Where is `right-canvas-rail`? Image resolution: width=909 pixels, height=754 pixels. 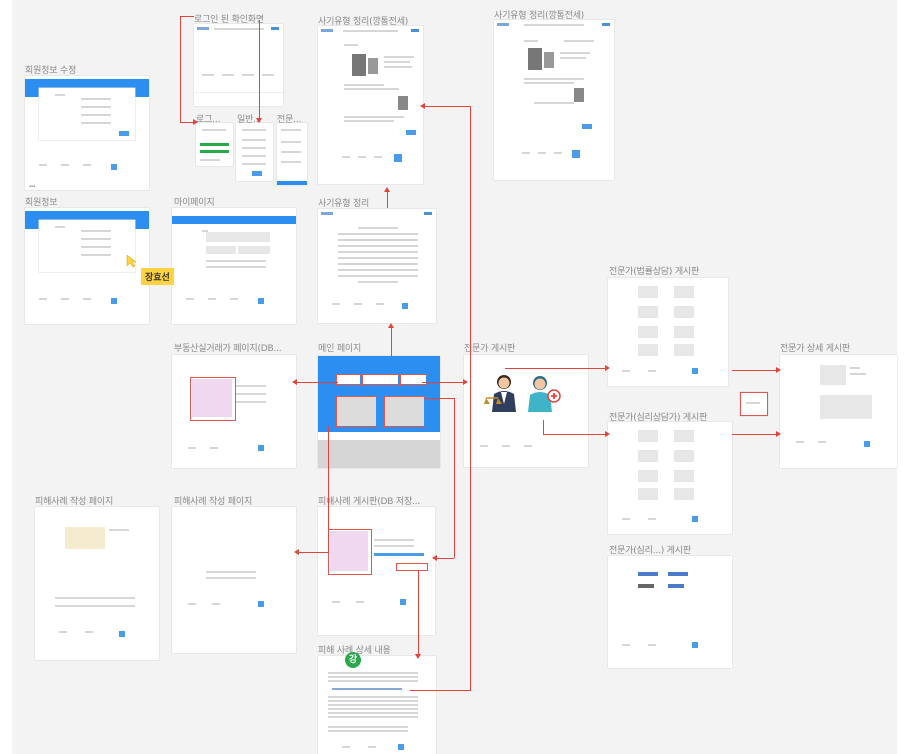
right-canvas-rail is located at coordinates (903, 377).